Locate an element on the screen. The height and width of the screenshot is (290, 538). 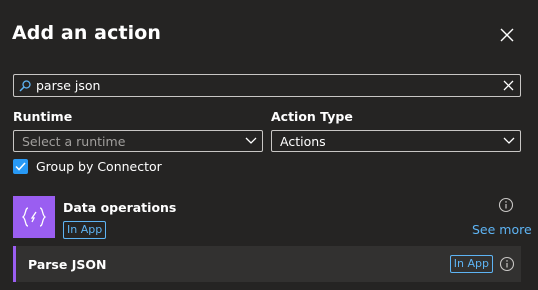
action-type-value: Actions is located at coordinates (303, 141).